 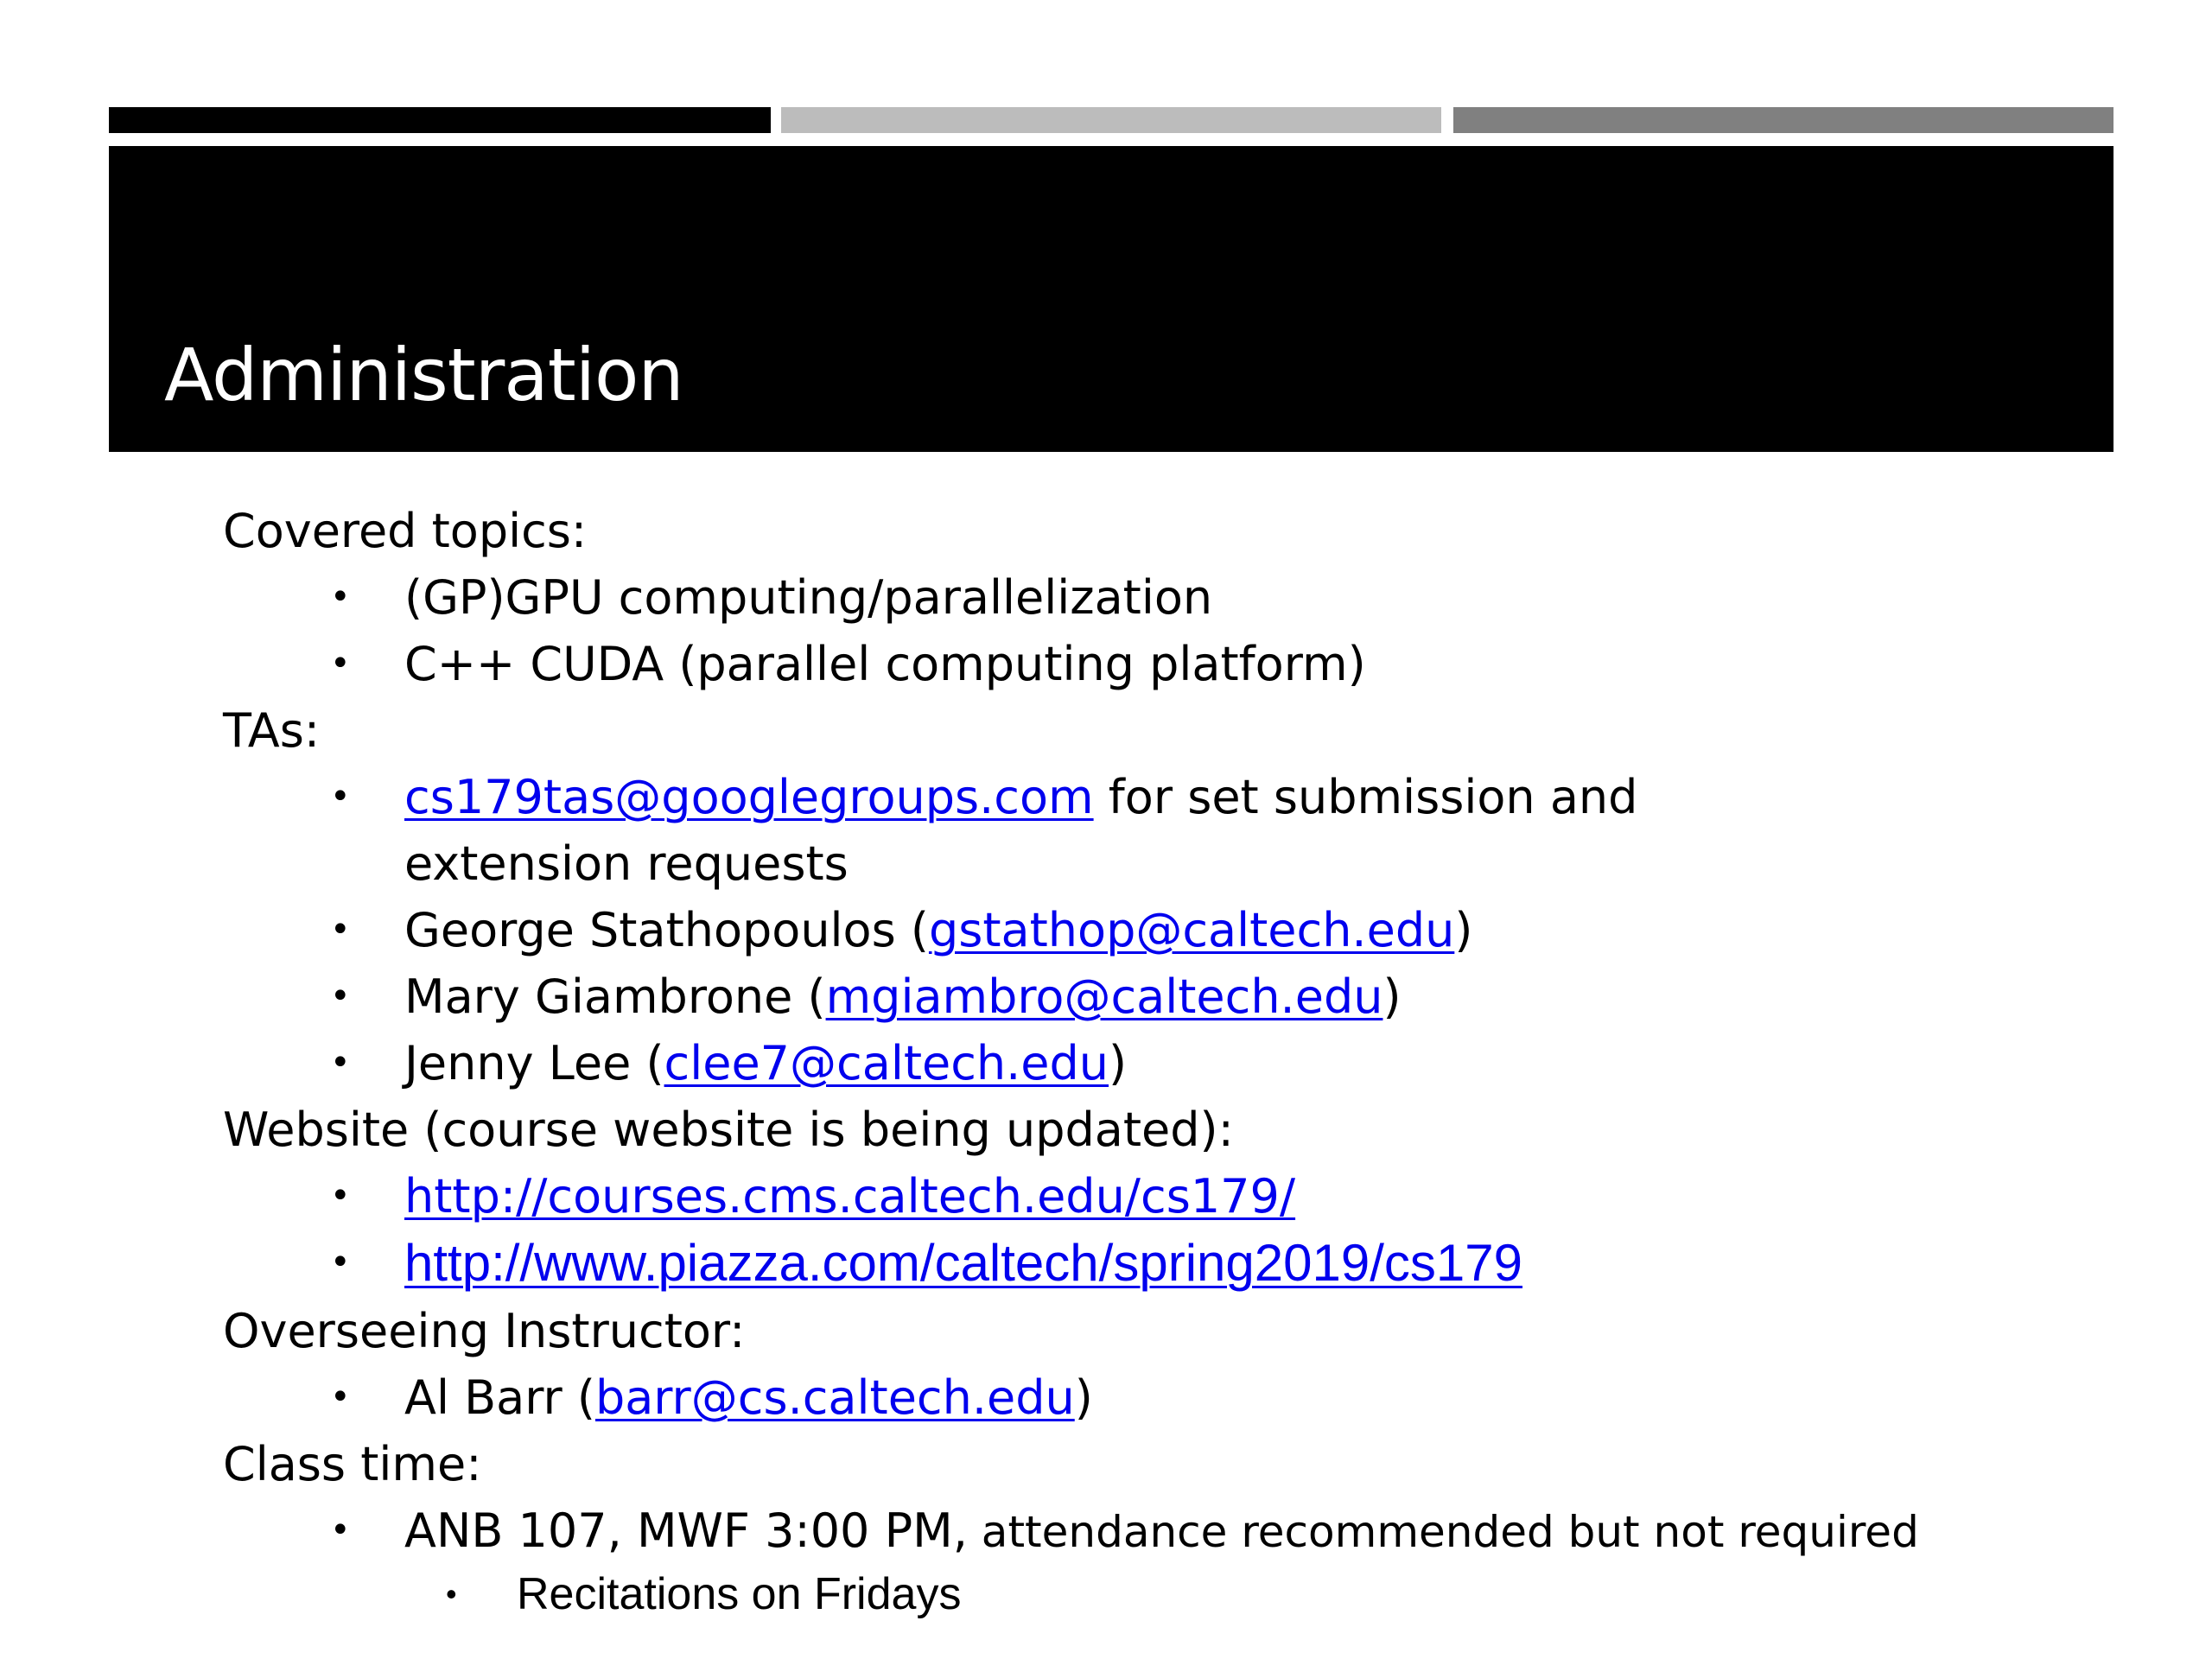 I want to click on accent-bars, so click(x=1111, y=120).